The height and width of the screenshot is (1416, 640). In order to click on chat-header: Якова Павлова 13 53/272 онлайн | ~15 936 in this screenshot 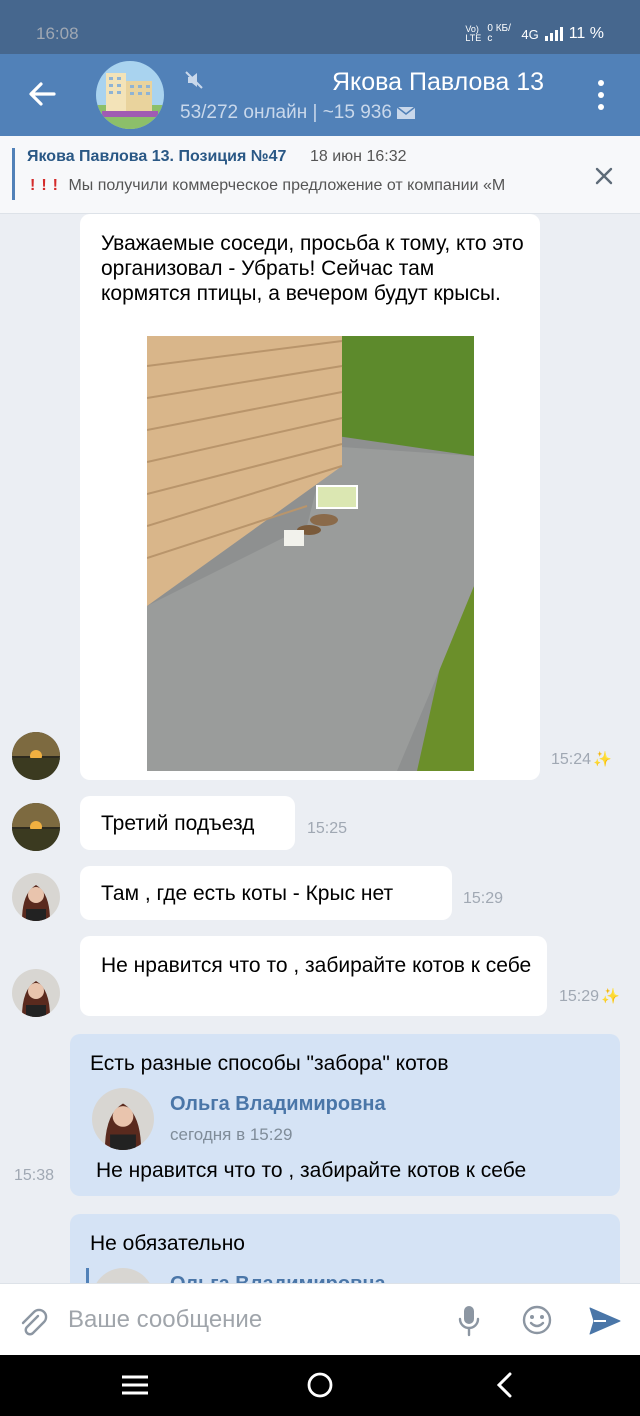, I will do `click(320, 95)`.